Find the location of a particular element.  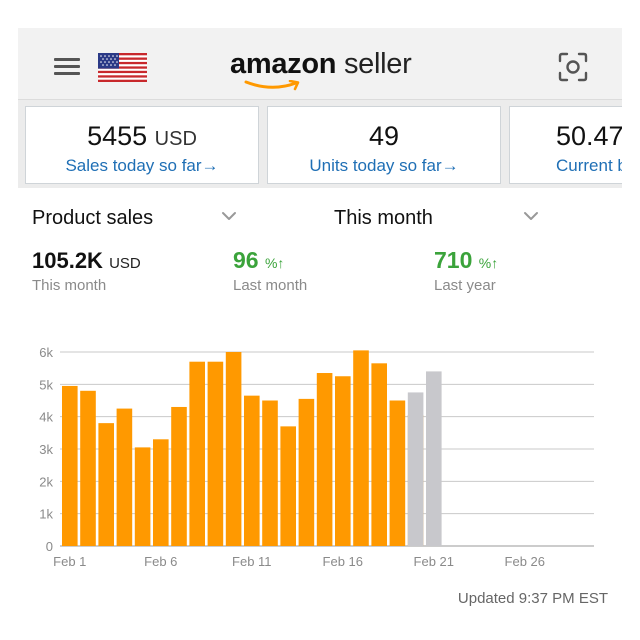

current-balance-link: Current b is located at coordinates (566, 166).